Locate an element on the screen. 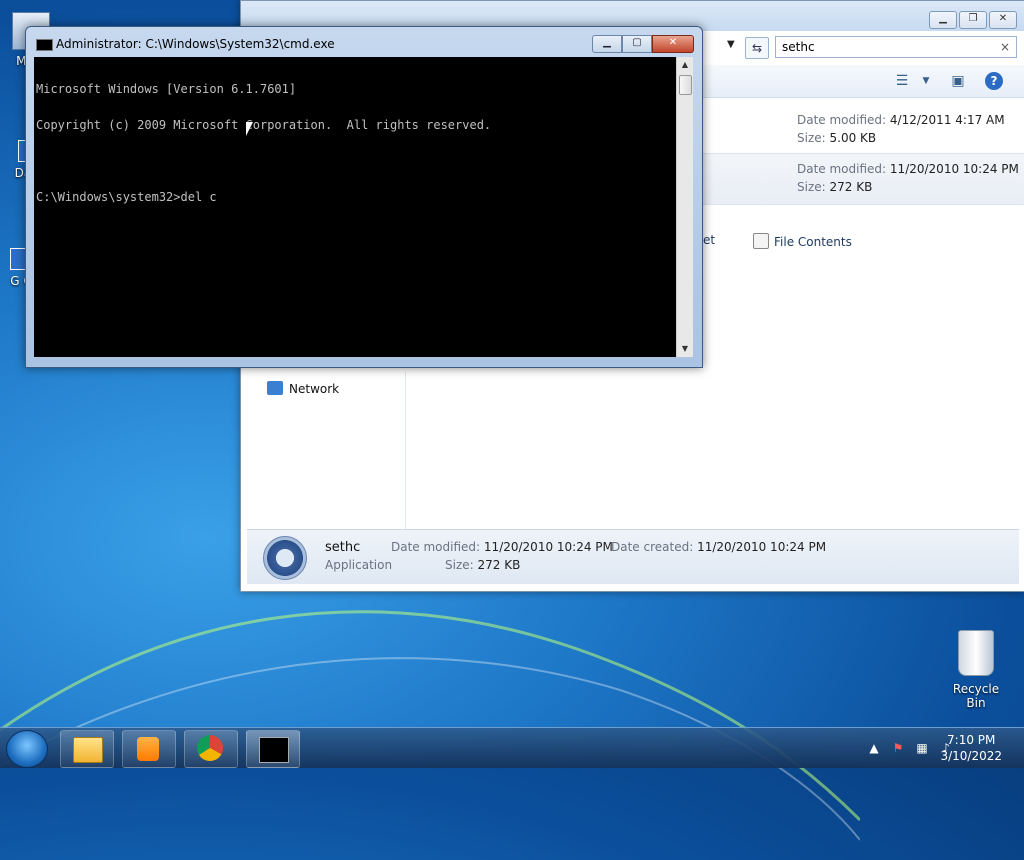 The image size is (1024, 860). taskbar: ▲ ⚑ ▦ ♪ 7:10 PM 3/10/2022 is located at coordinates (512, 747).